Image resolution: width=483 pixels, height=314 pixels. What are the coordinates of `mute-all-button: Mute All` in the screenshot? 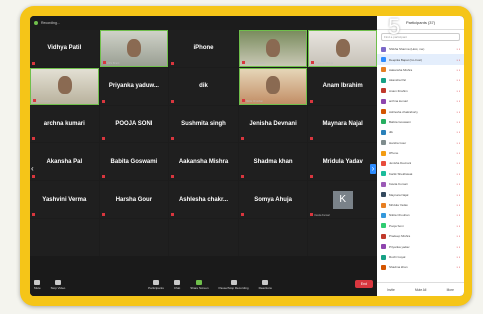 It's located at (420, 290).